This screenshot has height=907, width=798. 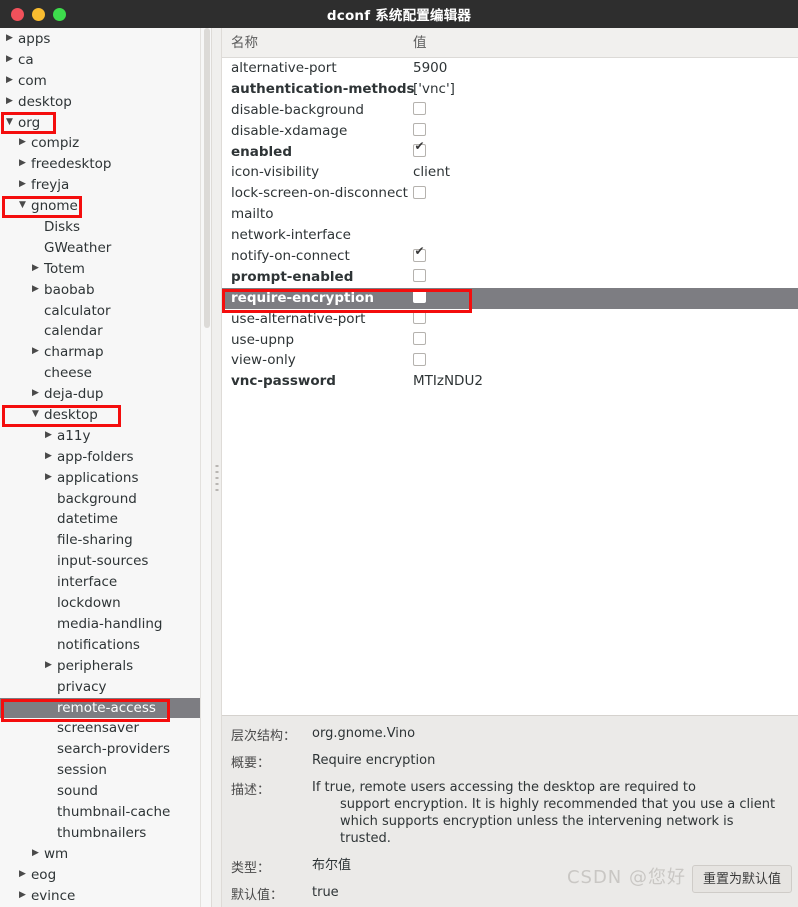 I want to click on sidebar-item-cheese: cheese, so click(x=105, y=373).